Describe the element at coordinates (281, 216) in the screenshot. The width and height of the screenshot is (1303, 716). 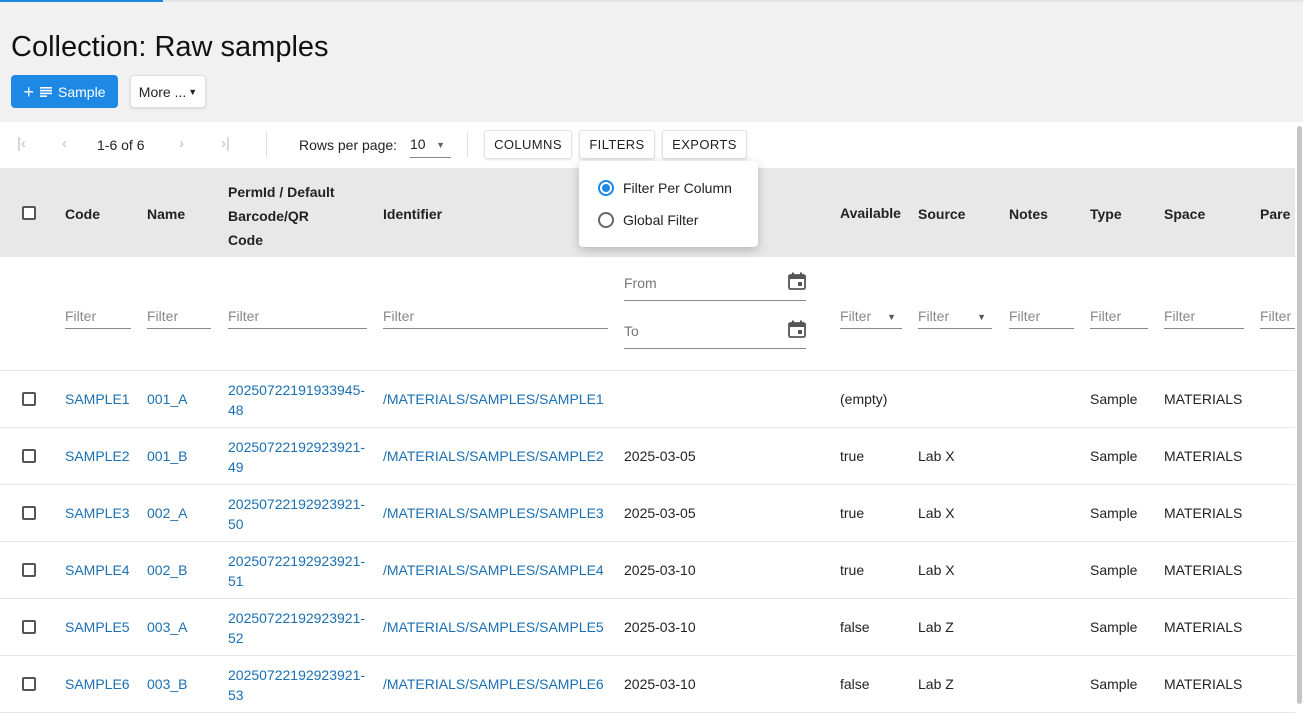
I see `column-header-permid: PermId / Default Barcode/QR Code` at that location.